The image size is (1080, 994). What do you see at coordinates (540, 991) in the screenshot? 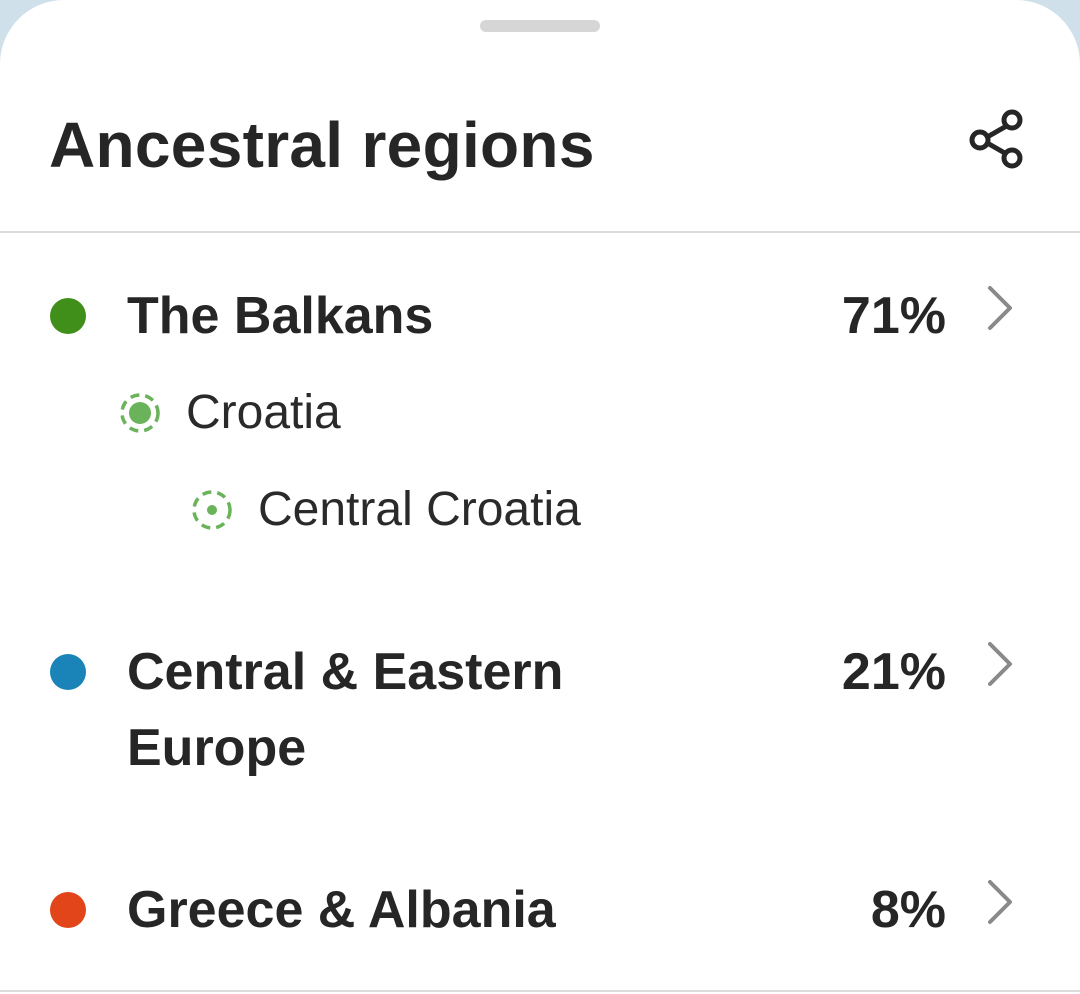
I see `footer-divider` at bounding box center [540, 991].